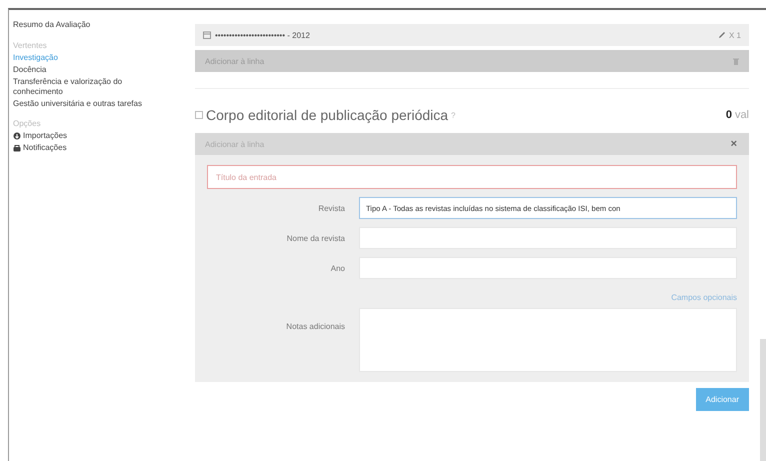  What do you see at coordinates (87, 24) in the screenshot?
I see `sidebar-title: Resumo da Avaliação` at bounding box center [87, 24].